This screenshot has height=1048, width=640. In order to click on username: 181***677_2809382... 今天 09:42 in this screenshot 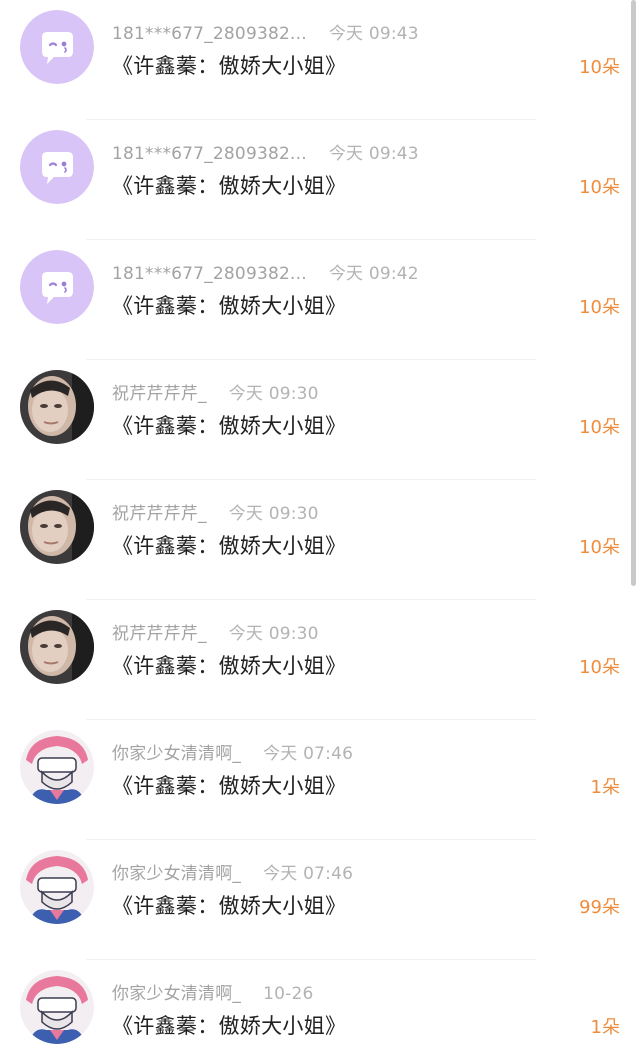, I will do `click(265, 274)`.